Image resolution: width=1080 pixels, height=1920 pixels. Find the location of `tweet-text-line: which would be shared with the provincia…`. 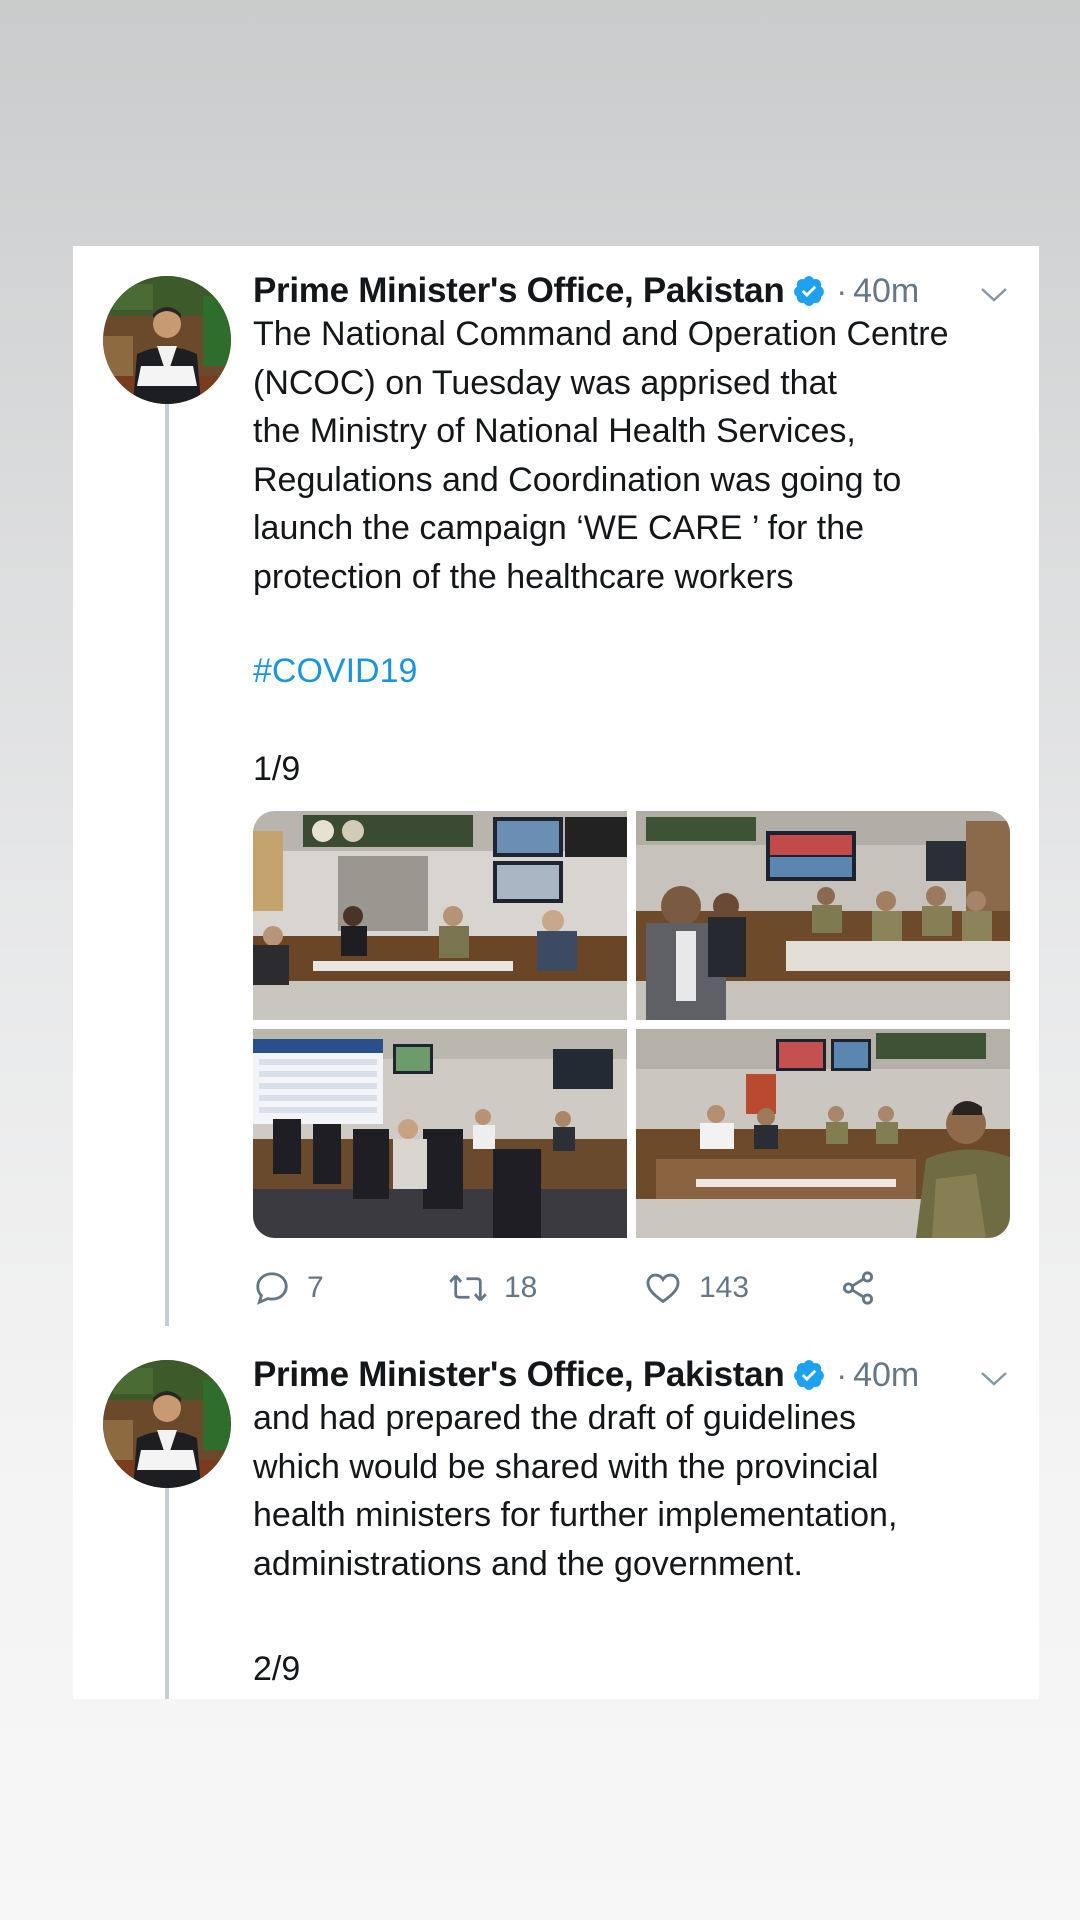

tweet-text-line: which would be shared with the provincia… is located at coordinates (566, 1466).